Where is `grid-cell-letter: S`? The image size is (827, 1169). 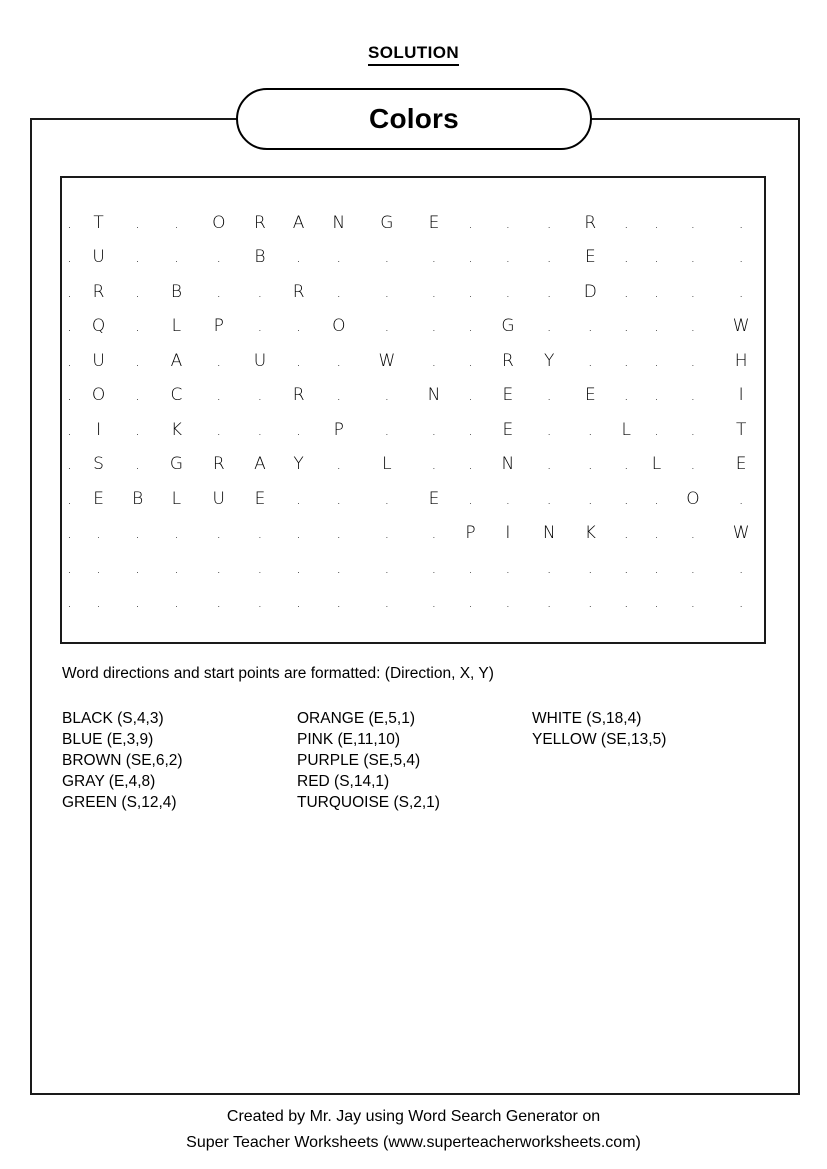
grid-cell-letter: S is located at coordinates (98, 464).